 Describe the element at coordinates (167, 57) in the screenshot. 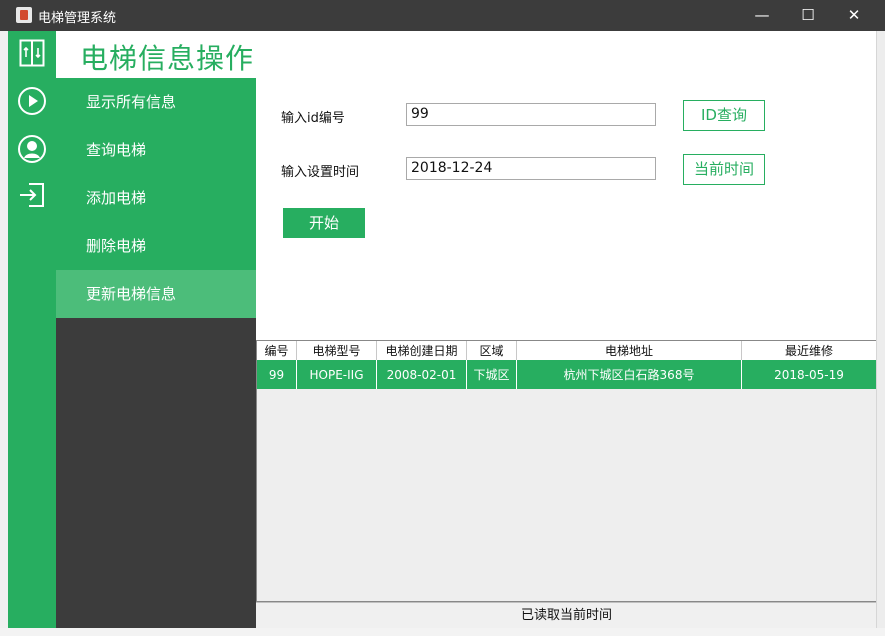

I see `page-title: 电梯信息操作` at that location.